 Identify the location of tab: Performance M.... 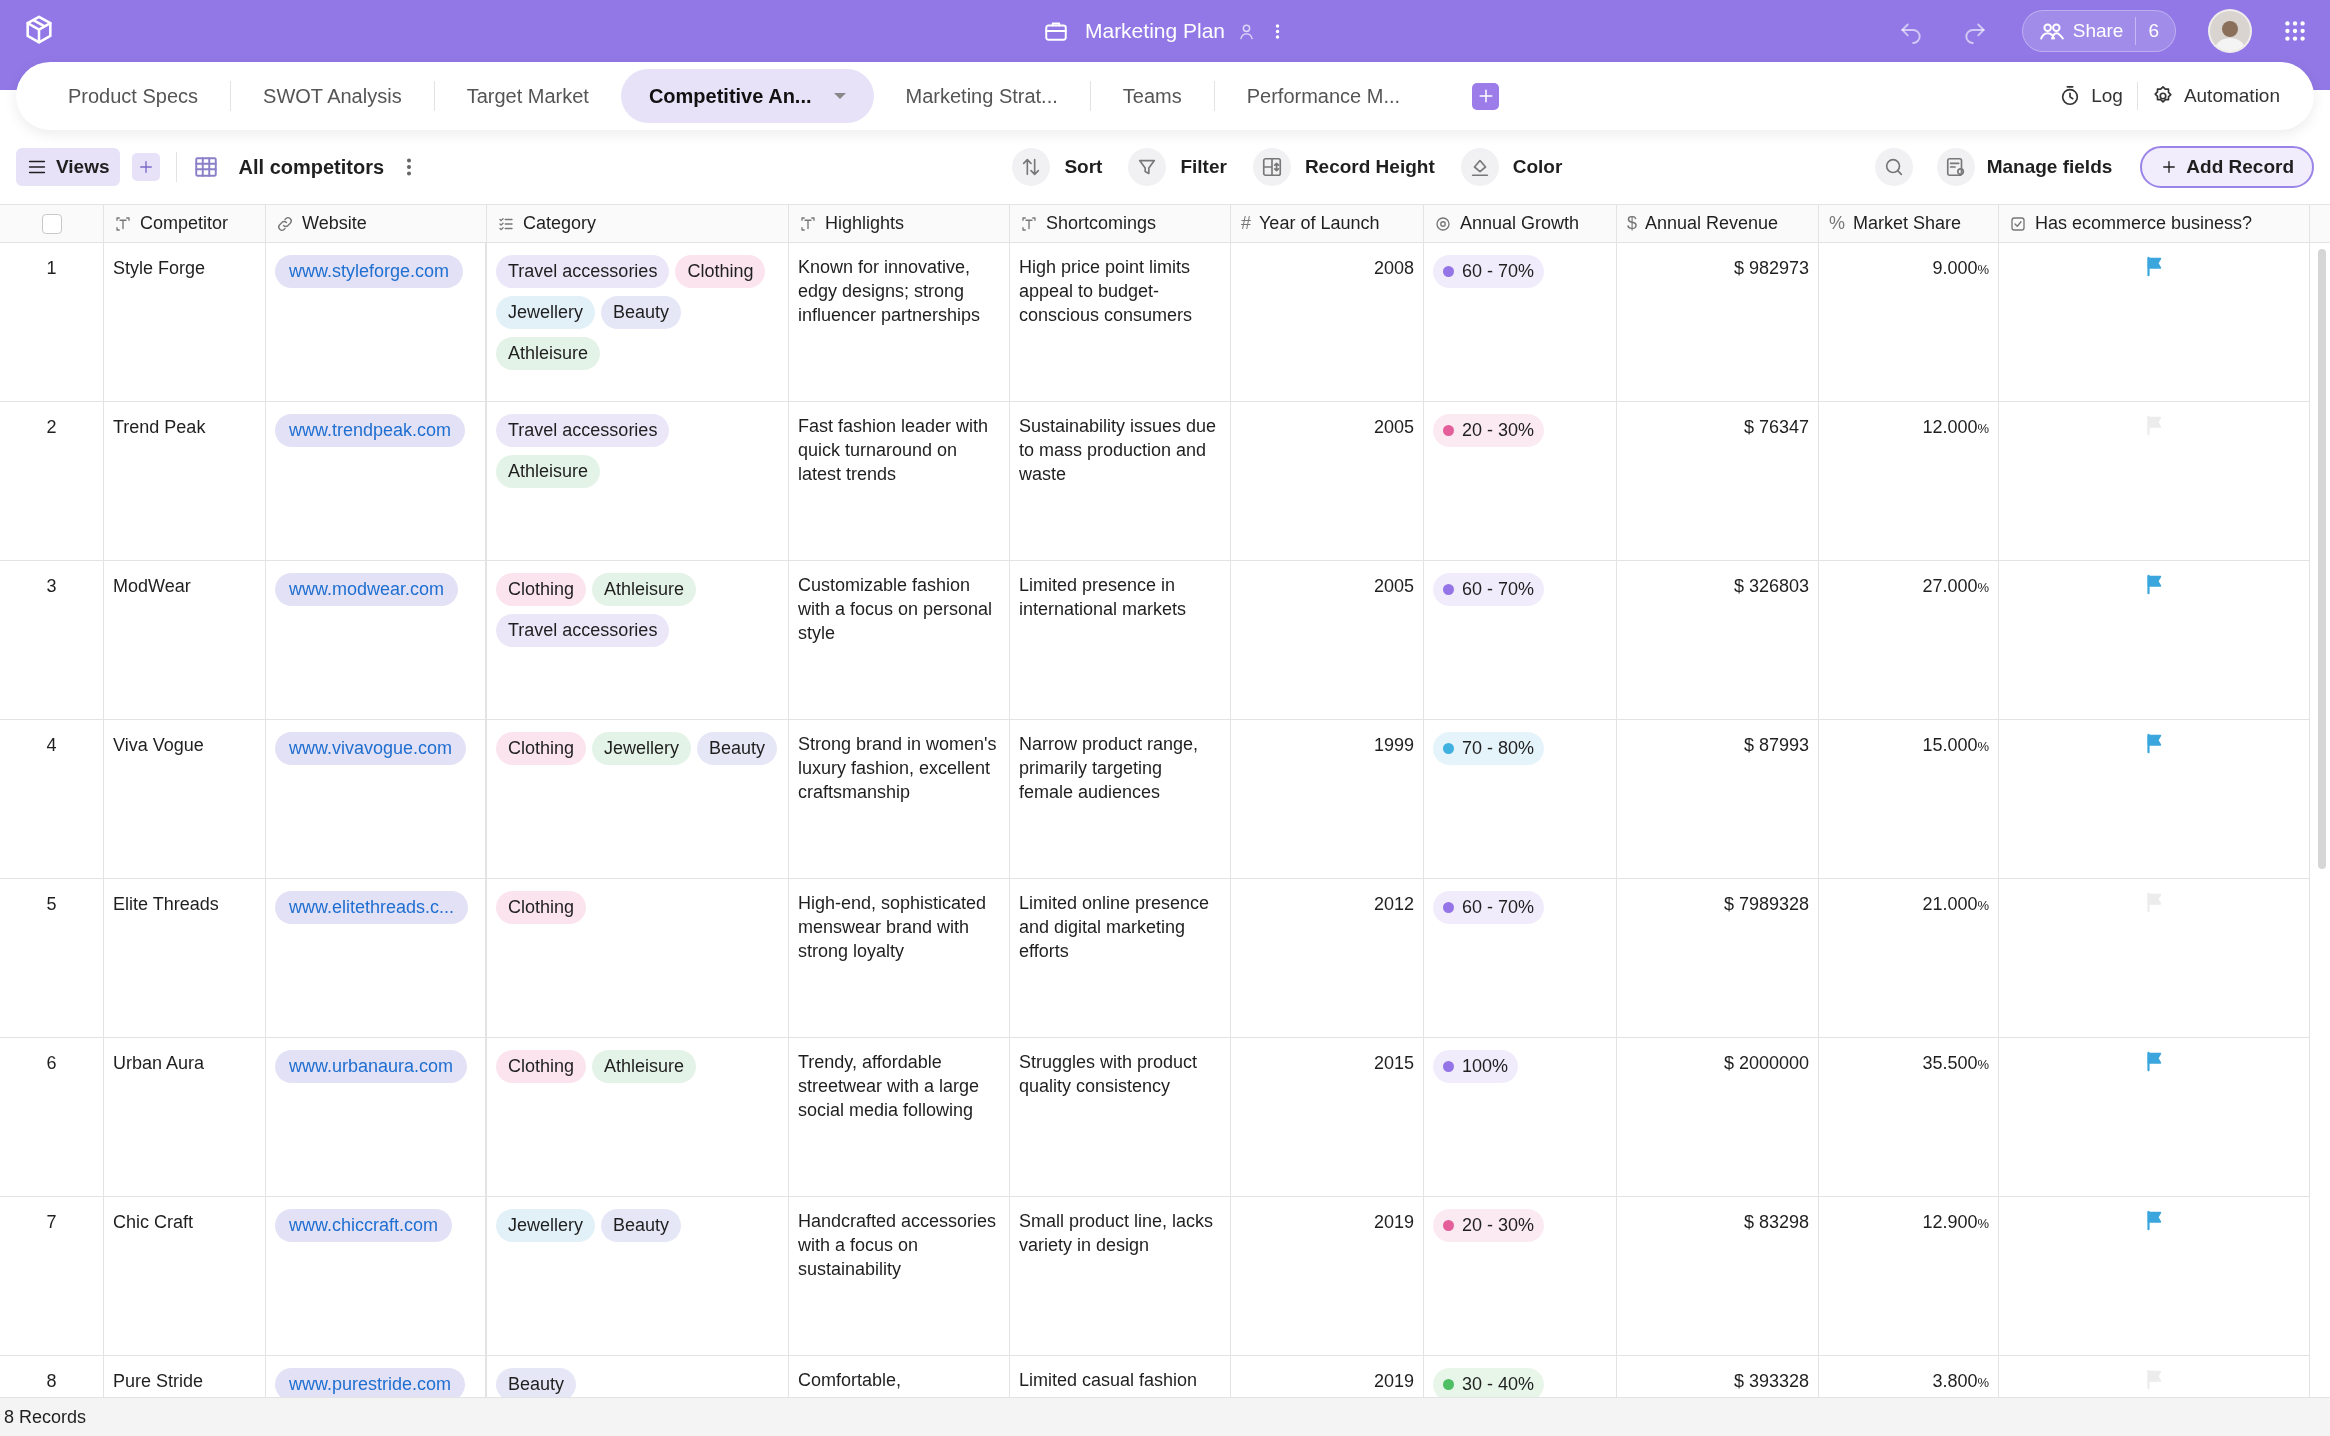
(1323, 96).